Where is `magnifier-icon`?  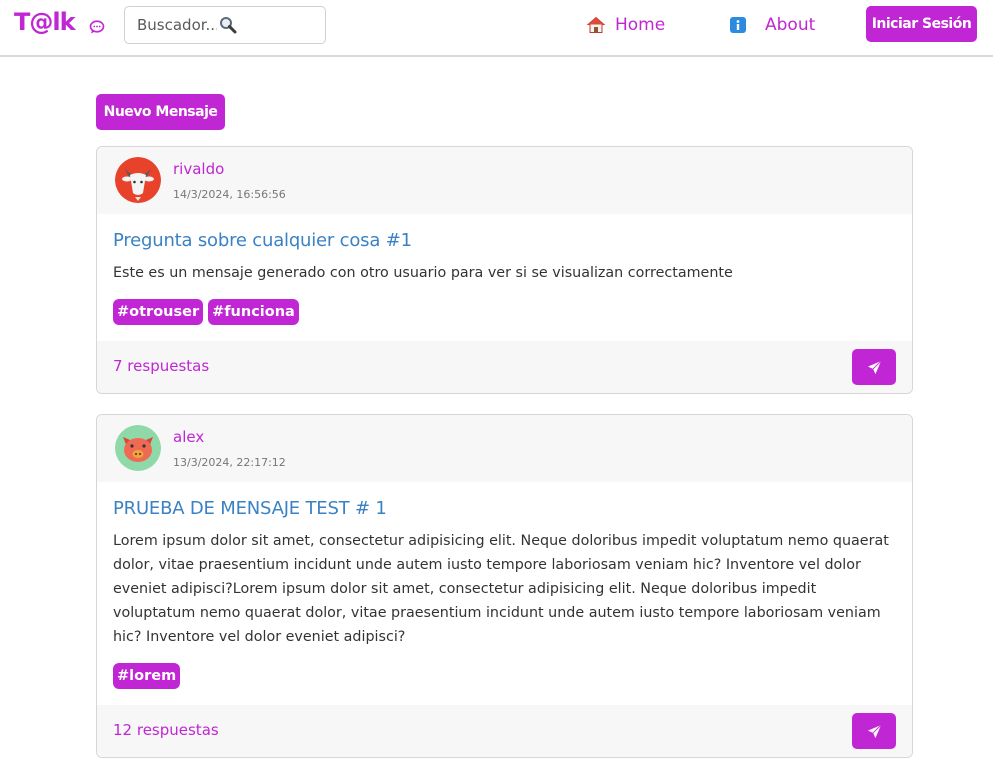
magnifier-icon is located at coordinates (228, 25).